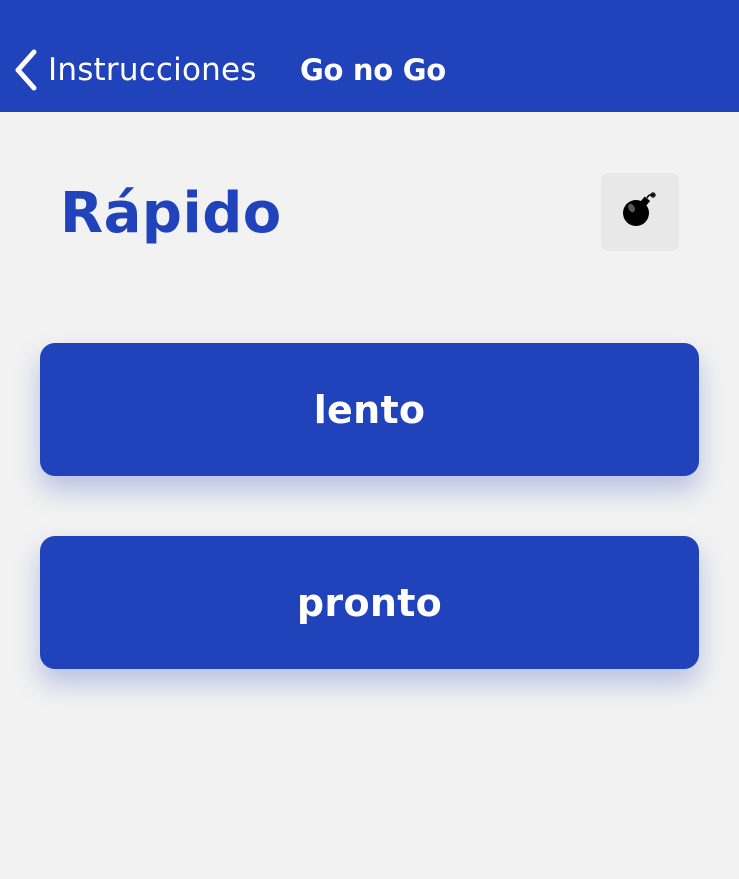  I want to click on navigation-bar: Instrucciones Go no Go, so click(369, 56).